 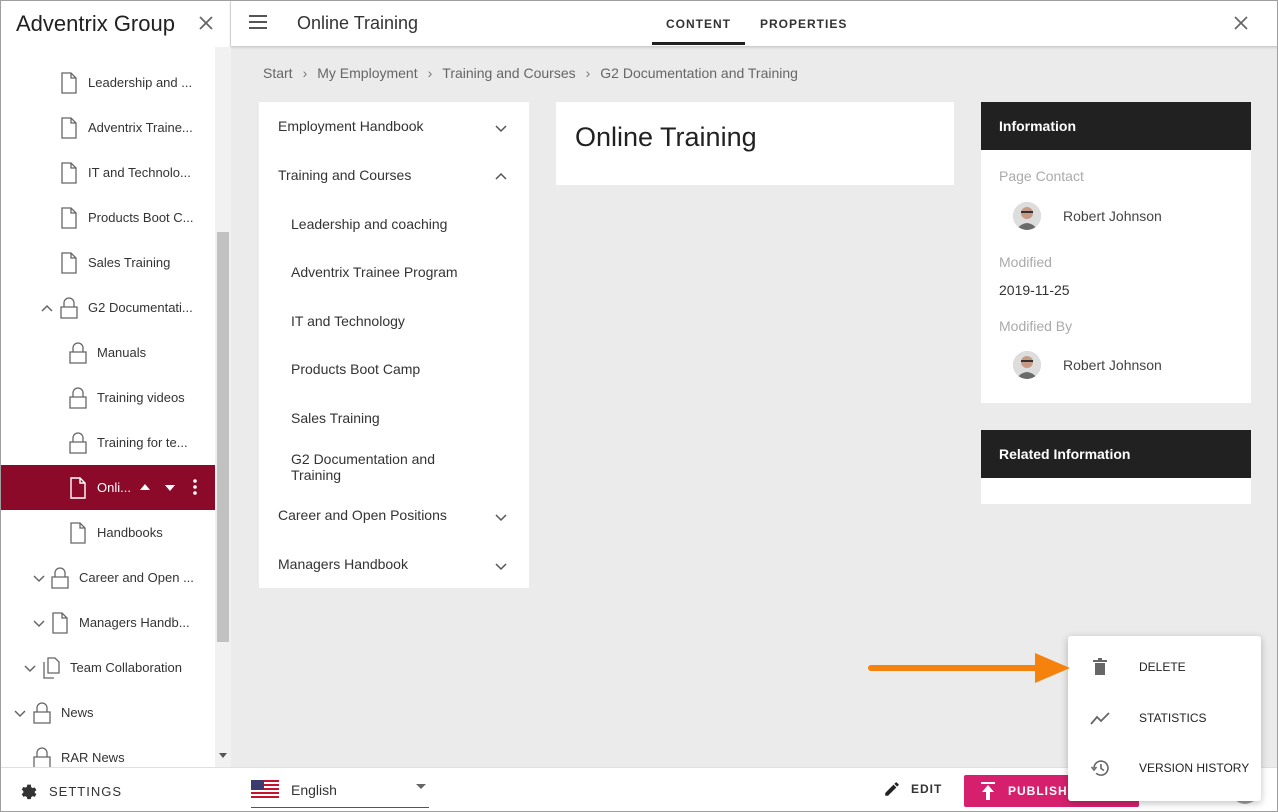 What do you see at coordinates (410, 418) in the screenshot?
I see `nav-item-sales: Sales Training` at bounding box center [410, 418].